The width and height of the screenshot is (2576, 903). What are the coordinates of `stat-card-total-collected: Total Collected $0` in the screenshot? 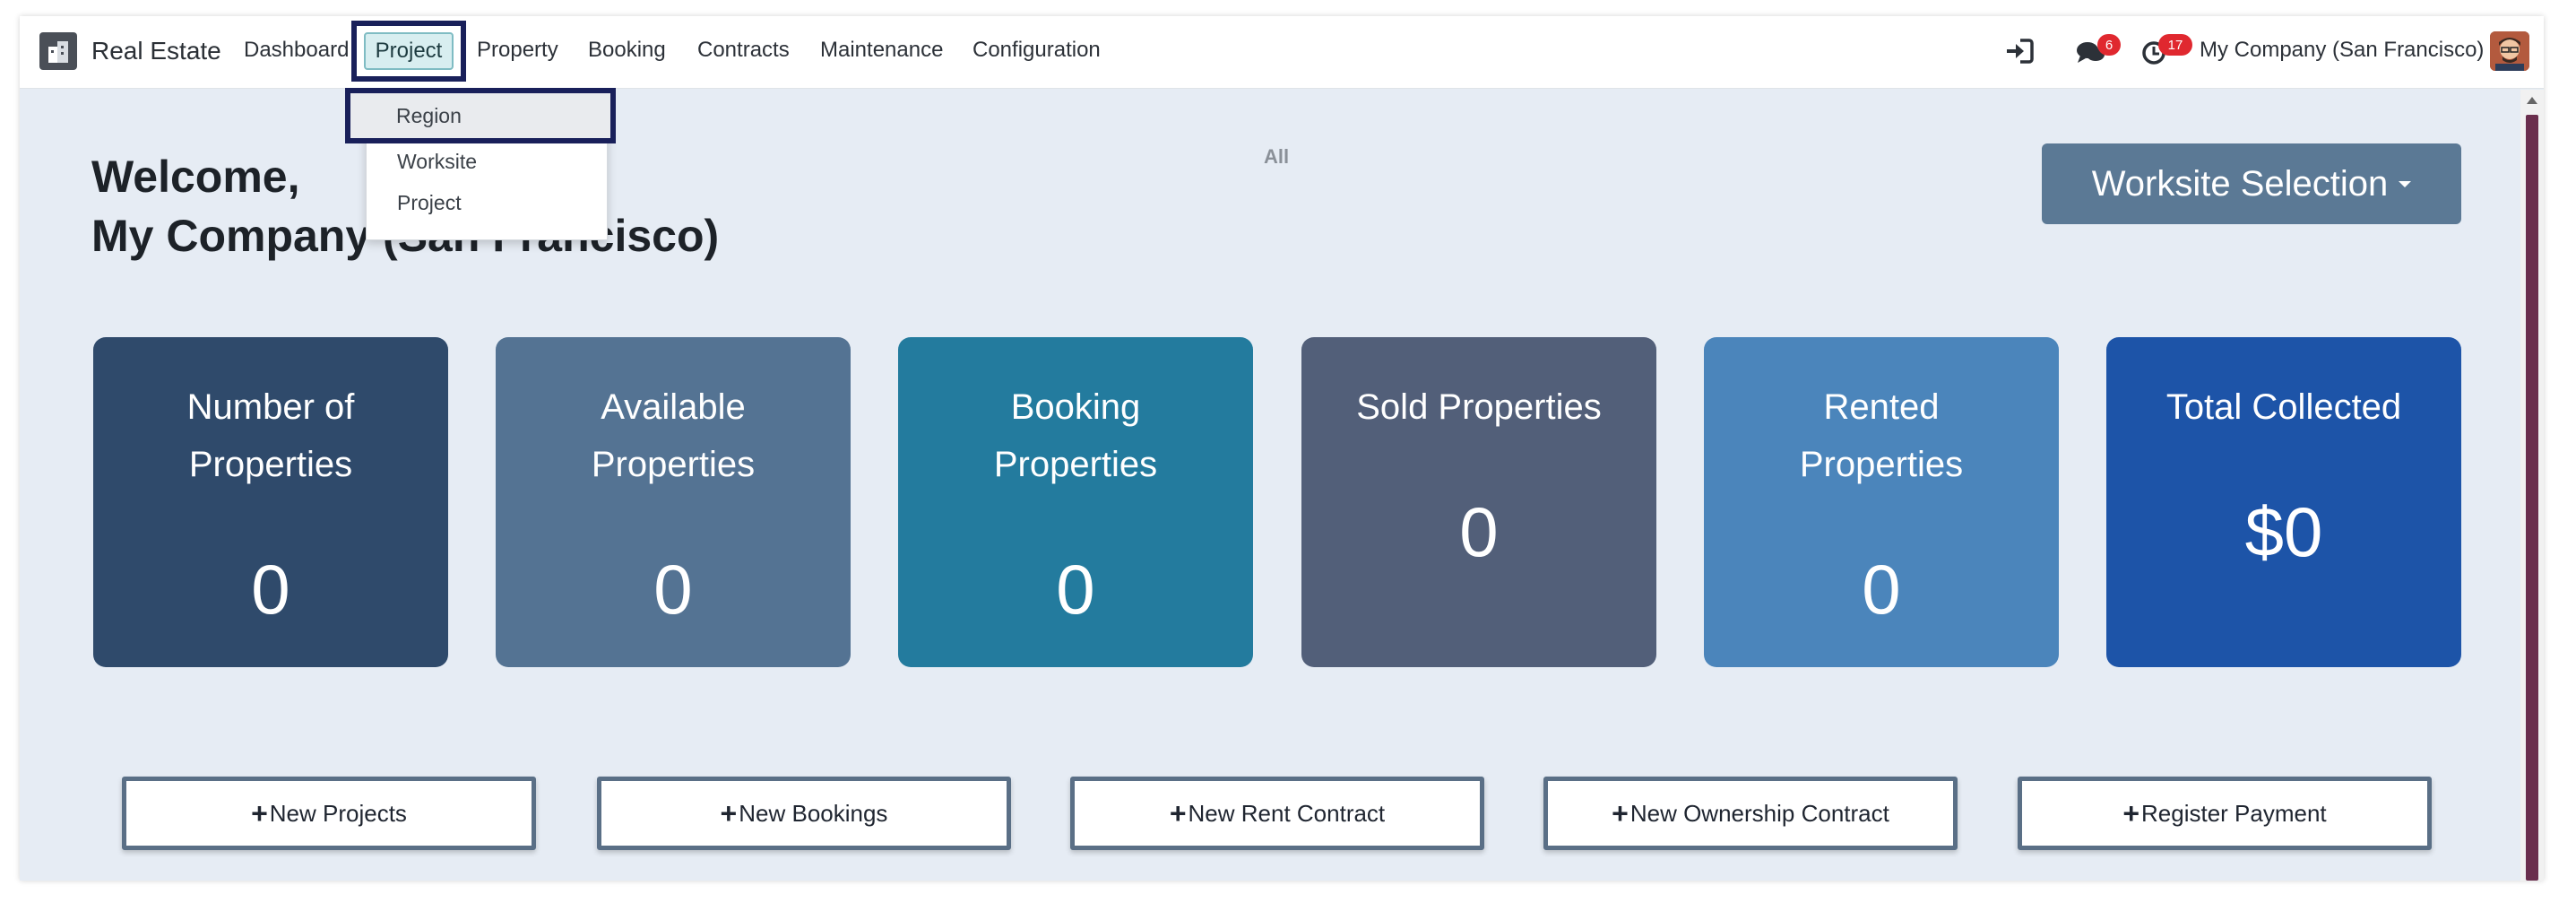 It's located at (2283, 502).